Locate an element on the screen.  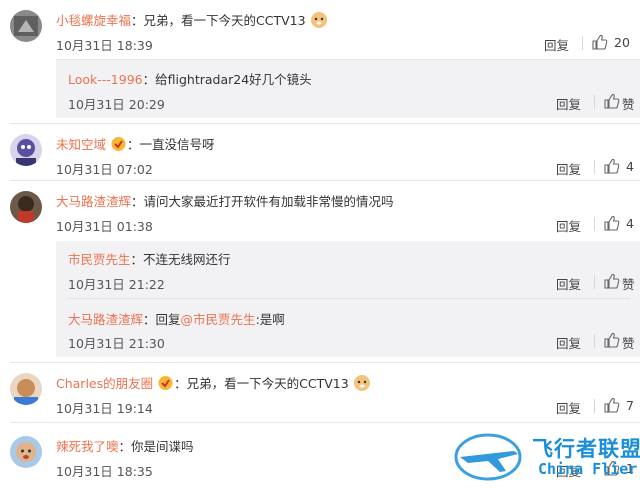
comment: 未知空域 ：一直没信号呀 10月31日 07:02 回复 4 is located at coordinates (320, 152).